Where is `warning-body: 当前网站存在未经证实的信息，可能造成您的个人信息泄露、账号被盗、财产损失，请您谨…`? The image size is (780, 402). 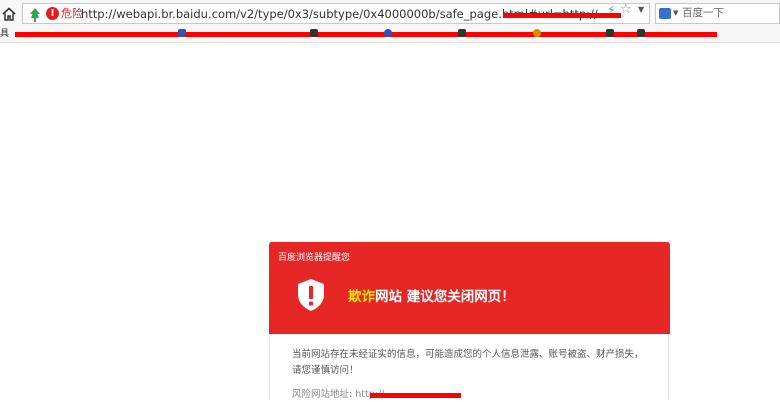 warning-body: 当前网站存在未经证实的信息，可能造成您的个人信息泄露、账号被盗、财产损失，请您谨… is located at coordinates (468, 362).